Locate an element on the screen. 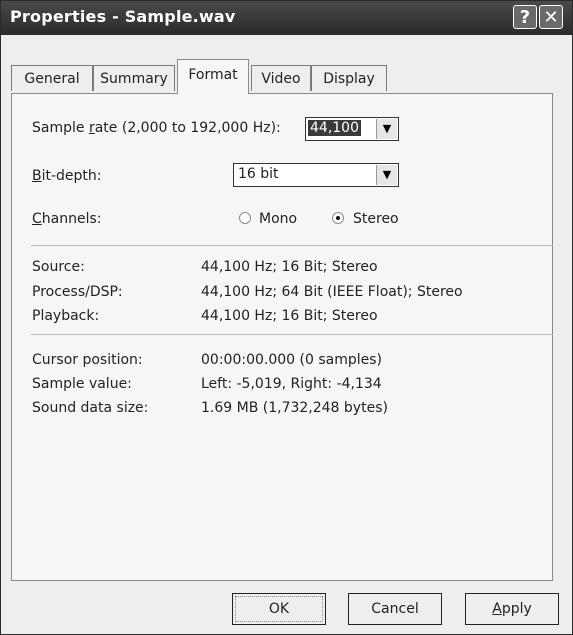  process-dsp-value: 44,100 Hz; 64 Bit (IEEE Float); Stereo is located at coordinates (332, 292).